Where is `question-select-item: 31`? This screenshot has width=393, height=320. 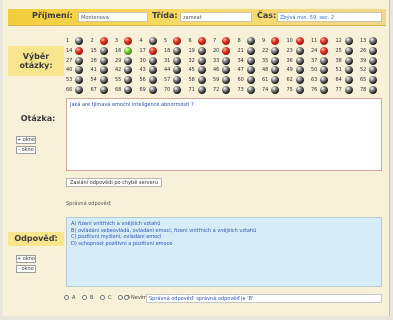 question-select-item: 31 is located at coordinates (175, 61).